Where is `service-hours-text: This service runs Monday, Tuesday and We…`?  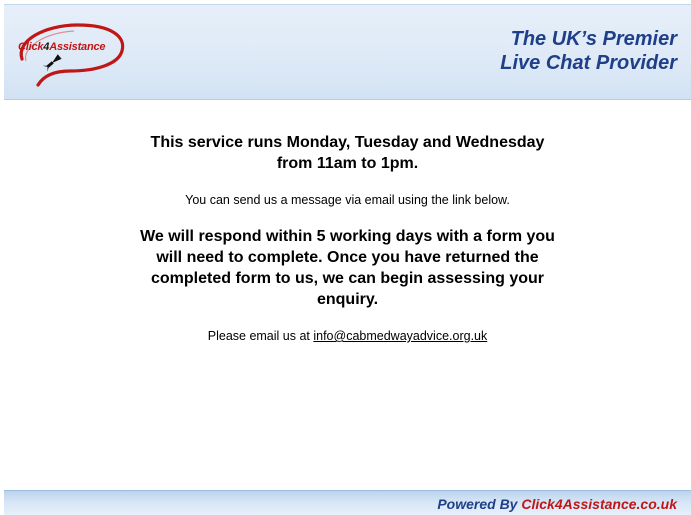 service-hours-text: This service runs Monday, Tuesday and We… is located at coordinates (347, 153).